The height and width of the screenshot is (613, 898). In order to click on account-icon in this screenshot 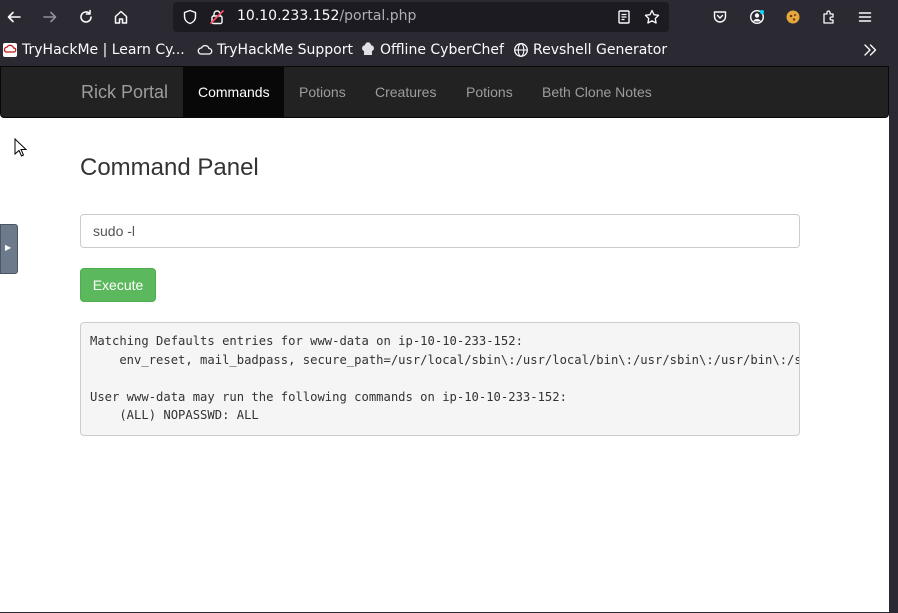, I will do `click(757, 17)`.